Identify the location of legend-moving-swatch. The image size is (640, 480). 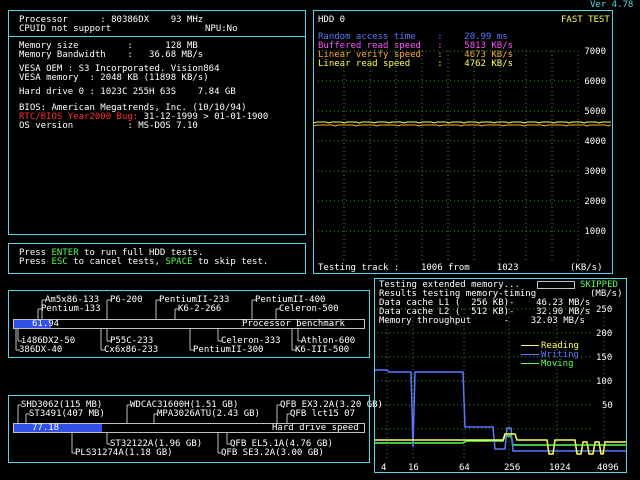
(530, 363).